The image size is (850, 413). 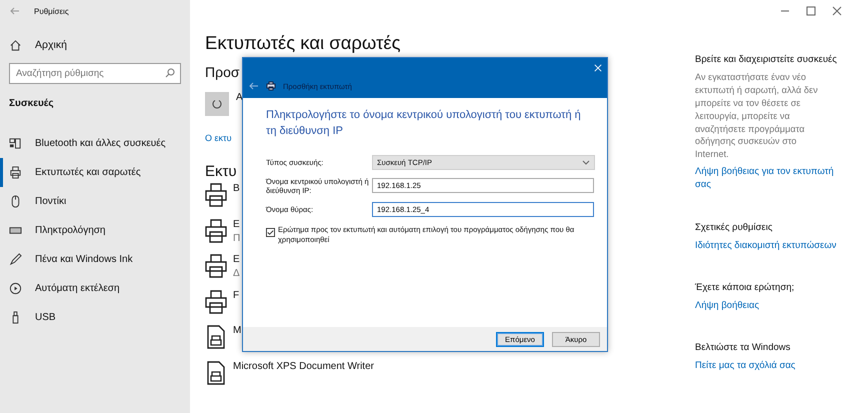 I want to click on help-link: Λήψη βοήθειας για τον εκτυπωτή σας, so click(x=770, y=178).